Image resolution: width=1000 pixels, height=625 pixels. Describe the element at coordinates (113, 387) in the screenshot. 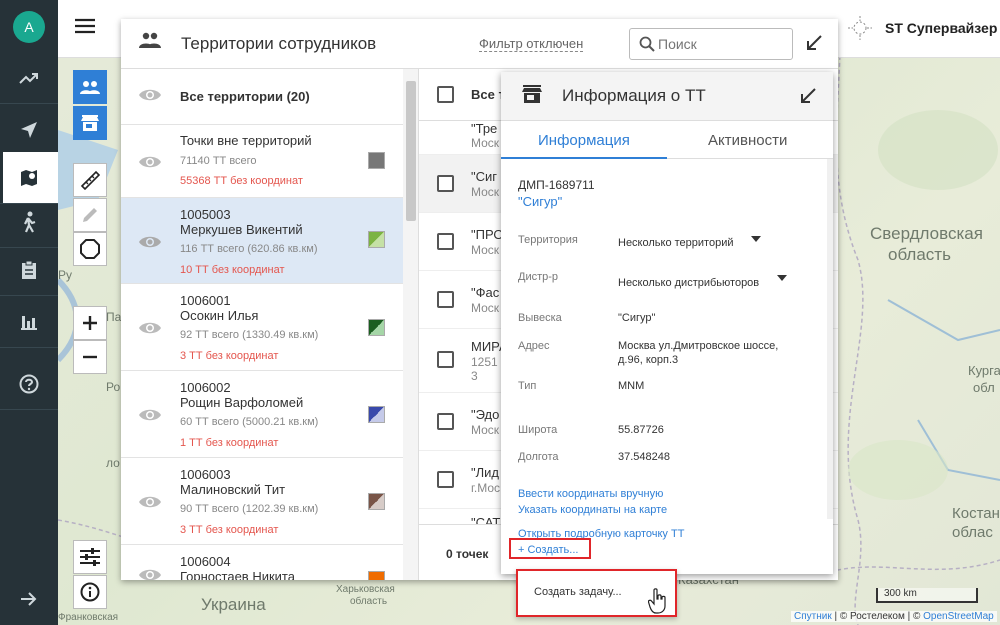

I see `map-label-edge: Ро` at that location.